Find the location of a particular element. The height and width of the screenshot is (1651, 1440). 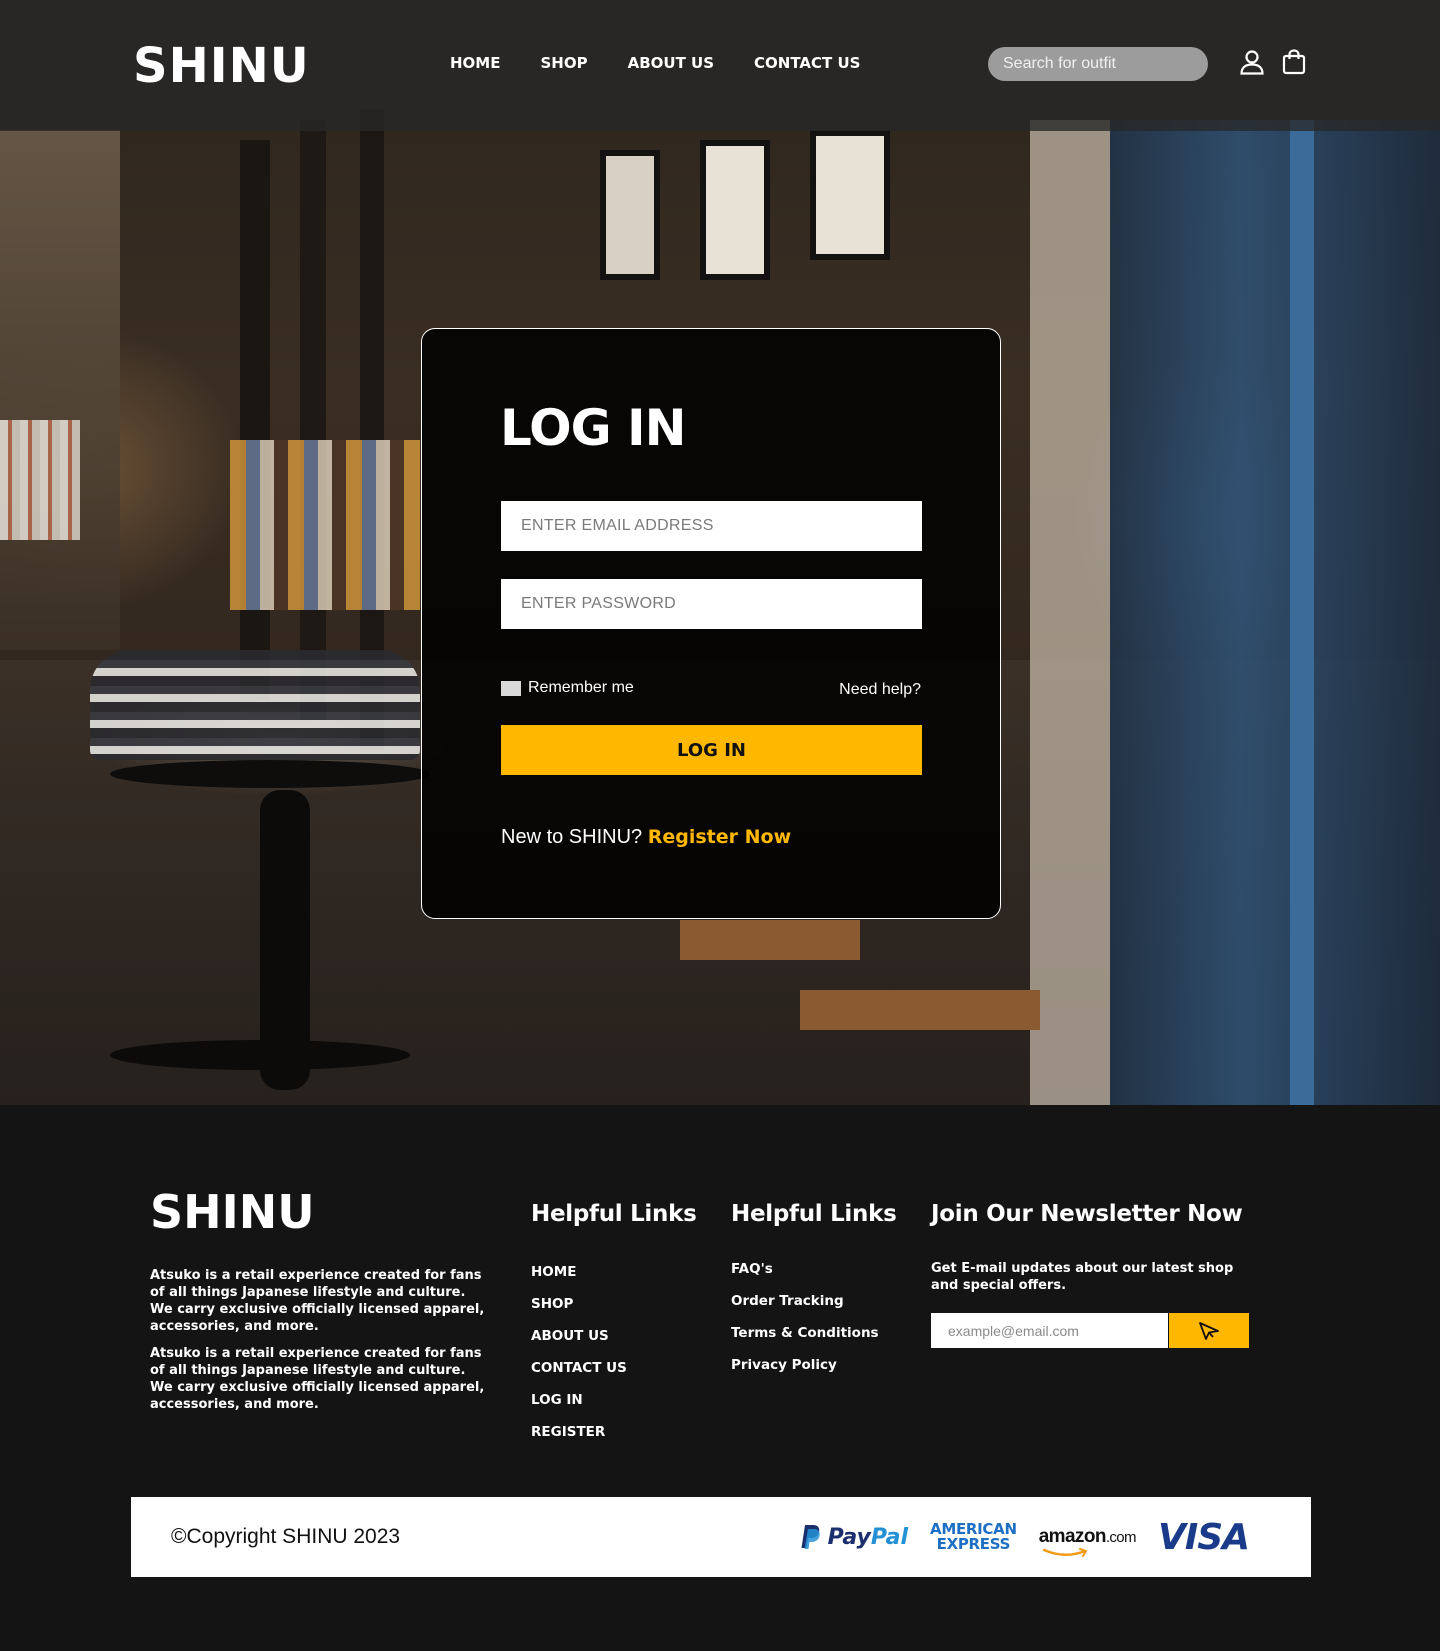

account-button is located at coordinates (1252, 62).